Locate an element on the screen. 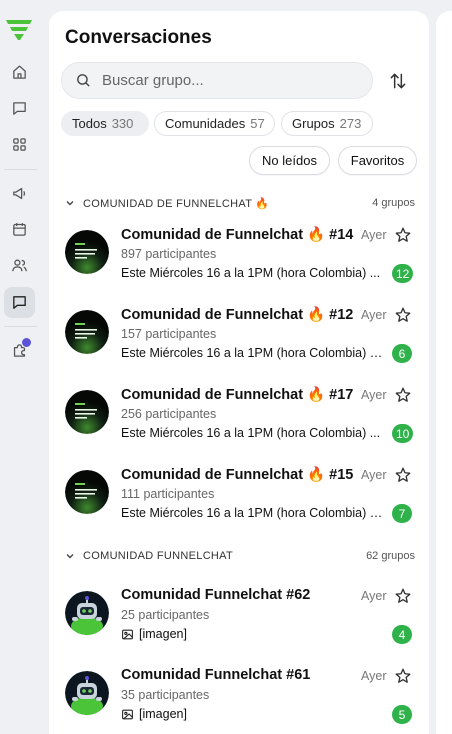  filter-label: Grupos is located at coordinates (313, 123).